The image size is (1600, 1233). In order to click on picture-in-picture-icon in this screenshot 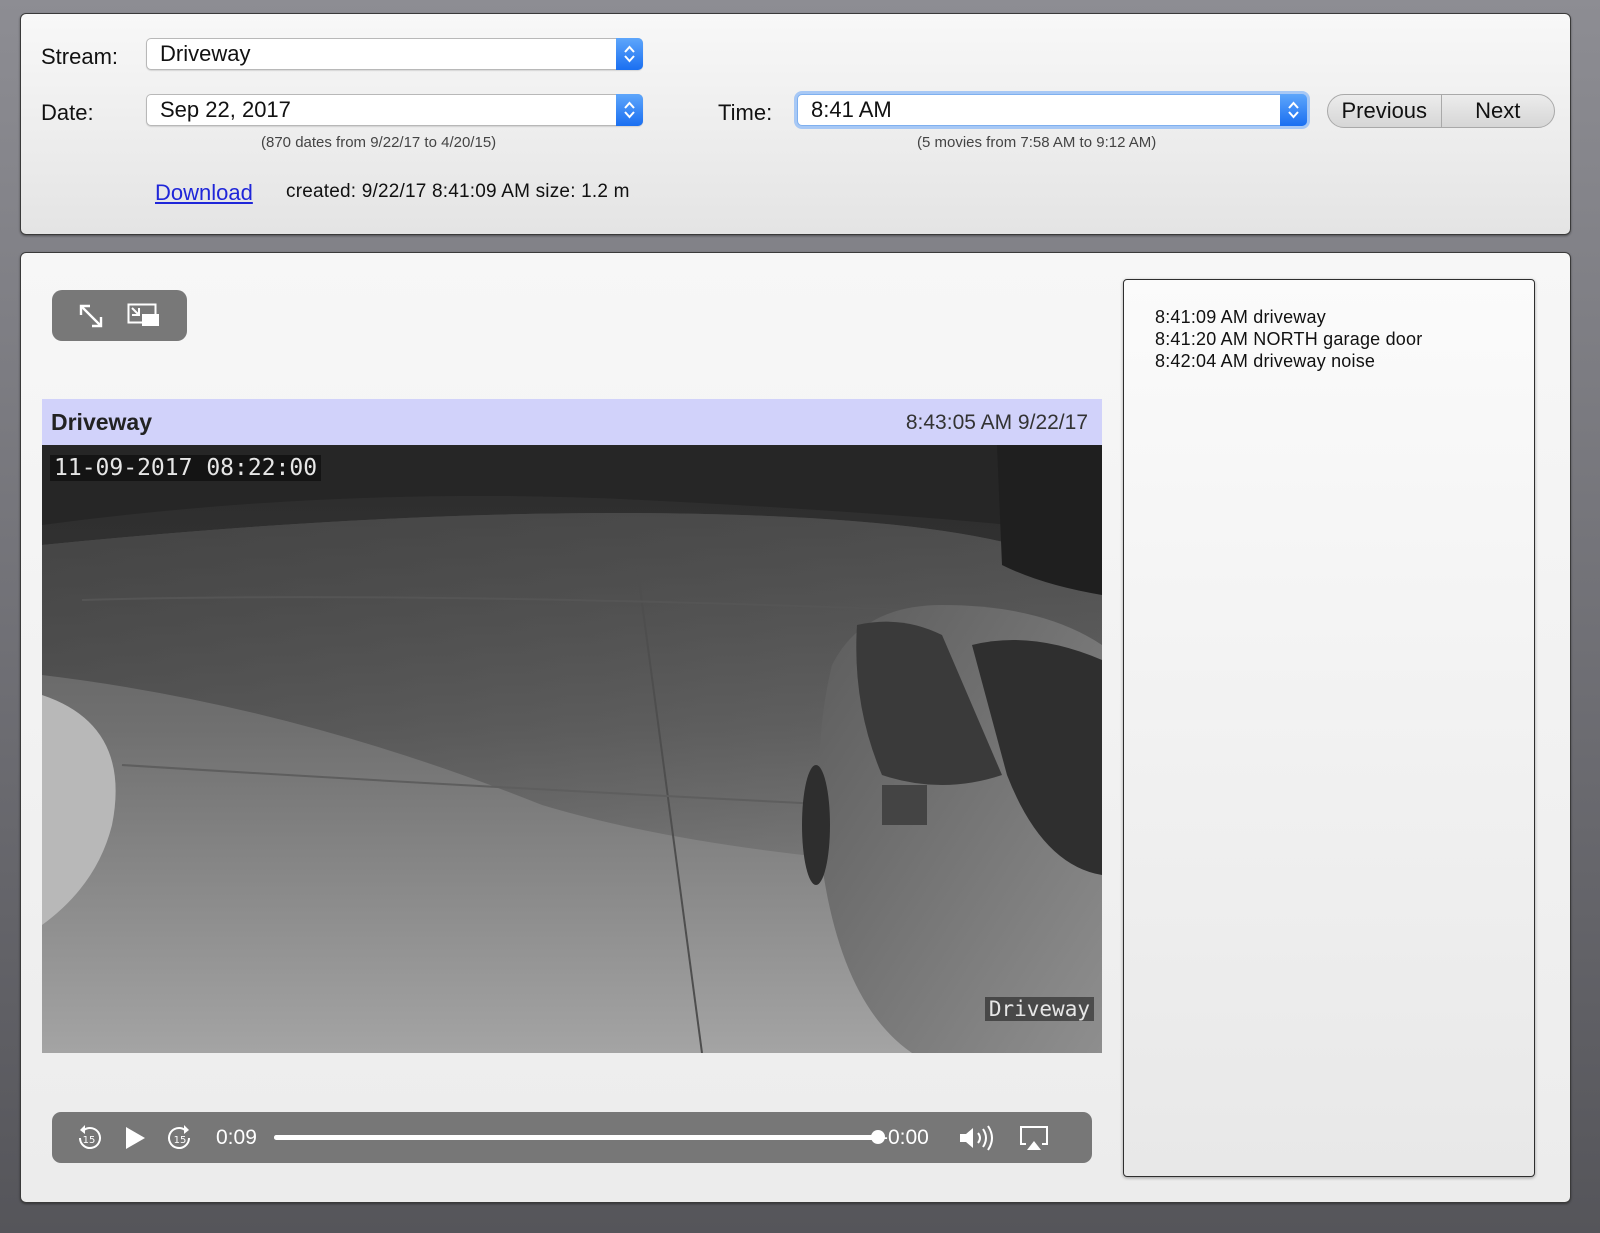, I will do `click(144, 318)`.